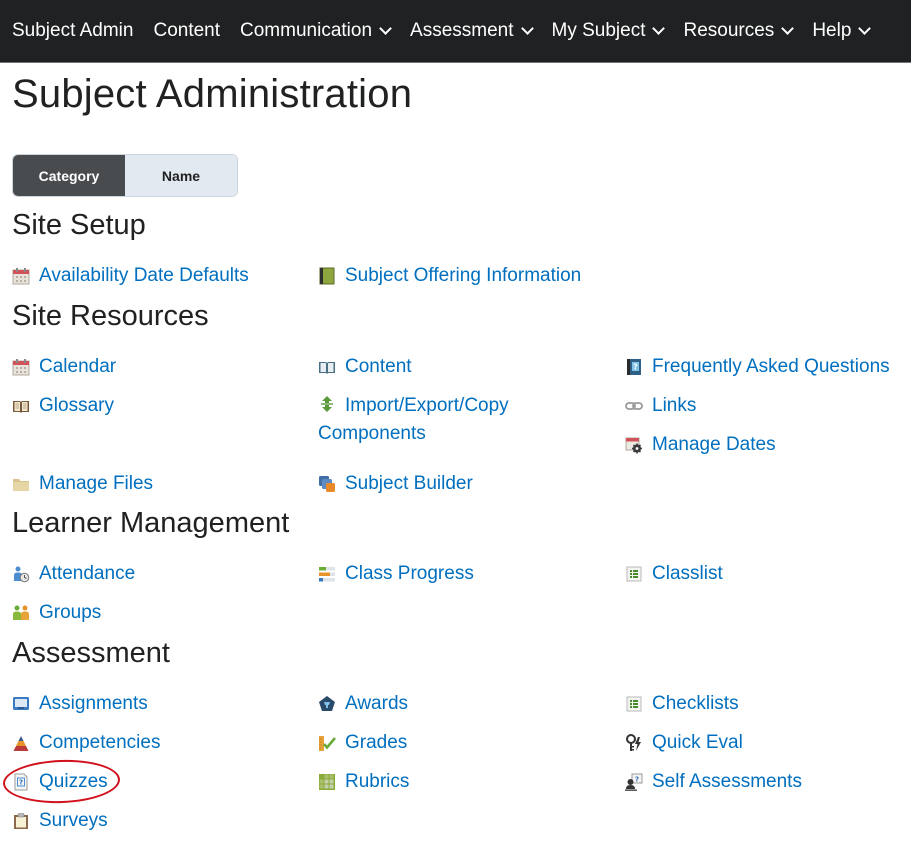  I want to click on link-import-export-copy-components: Import/Export/Copy Components, so click(443, 420).